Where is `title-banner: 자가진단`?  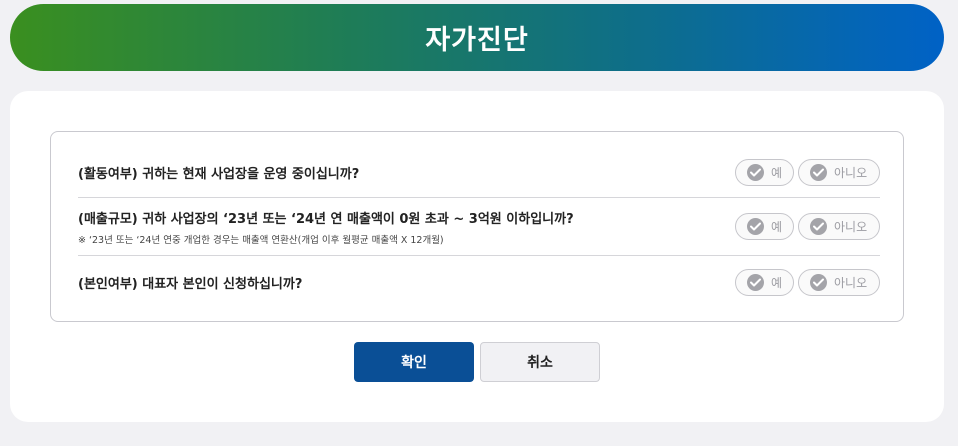 title-banner: 자가진단 is located at coordinates (477, 37).